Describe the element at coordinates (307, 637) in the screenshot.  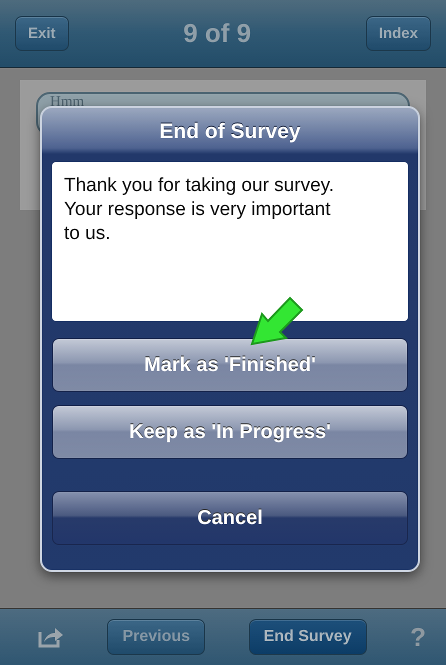
I see `toolbar-button: End Survey` at that location.